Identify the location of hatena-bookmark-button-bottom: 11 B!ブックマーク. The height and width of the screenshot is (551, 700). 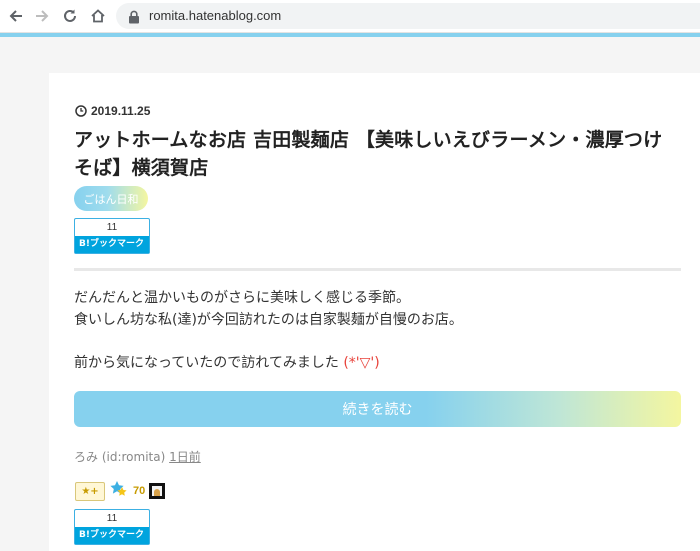
(112, 527).